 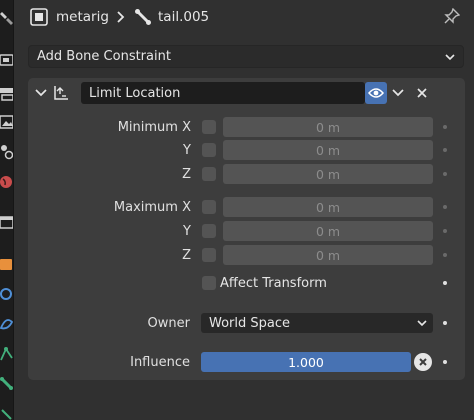 I want to click on pin-button, so click(x=452, y=17).